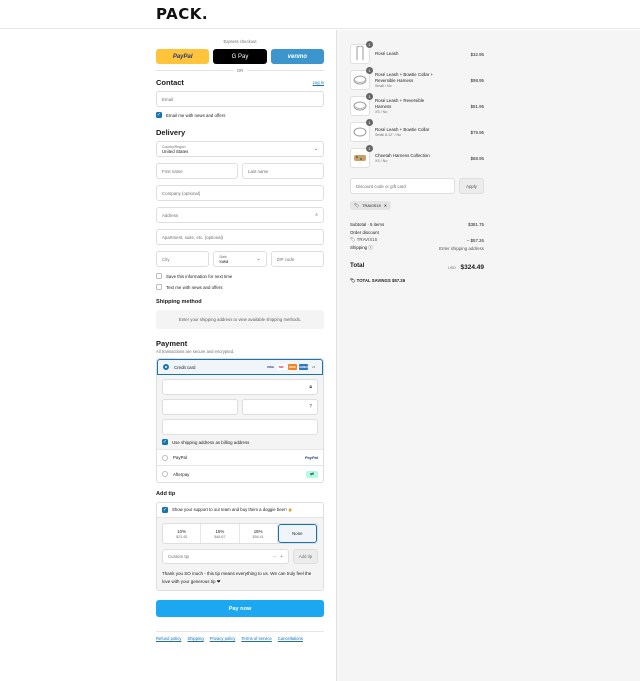  What do you see at coordinates (303, 367) in the screenshot?
I see `amex-icon: AMEX` at bounding box center [303, 367].